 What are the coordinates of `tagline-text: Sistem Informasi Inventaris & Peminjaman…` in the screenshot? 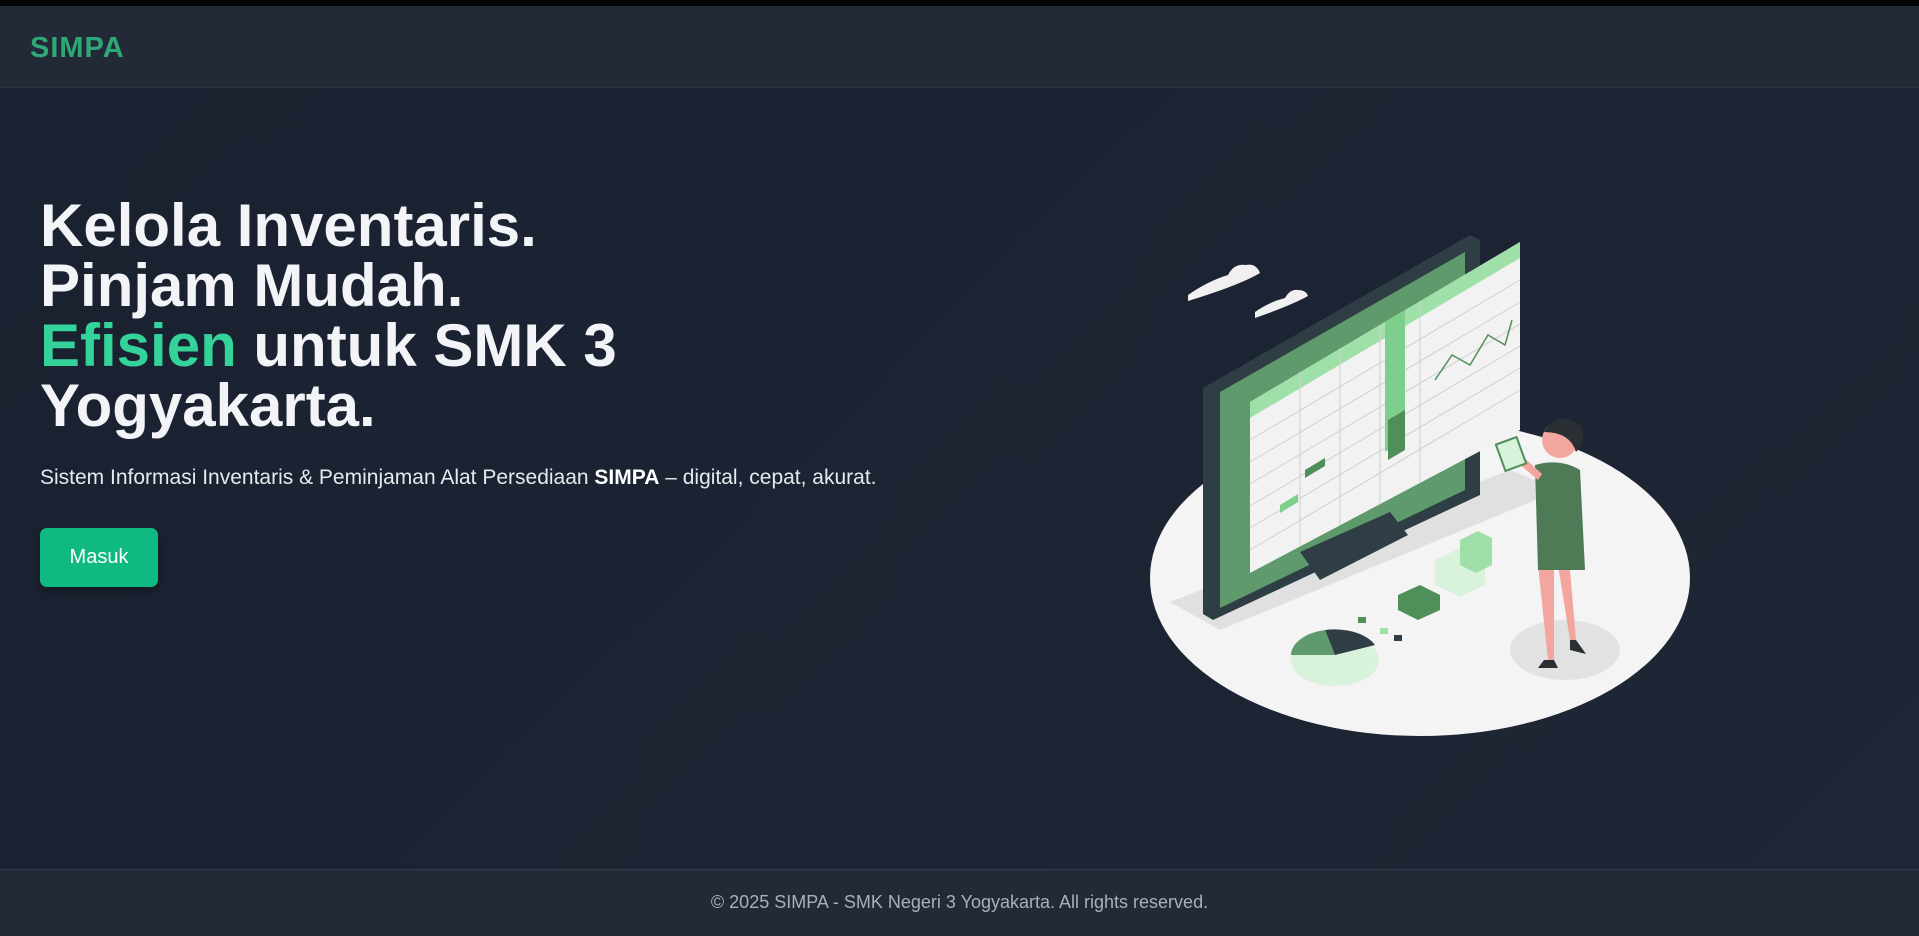 It's located at (317, 477).